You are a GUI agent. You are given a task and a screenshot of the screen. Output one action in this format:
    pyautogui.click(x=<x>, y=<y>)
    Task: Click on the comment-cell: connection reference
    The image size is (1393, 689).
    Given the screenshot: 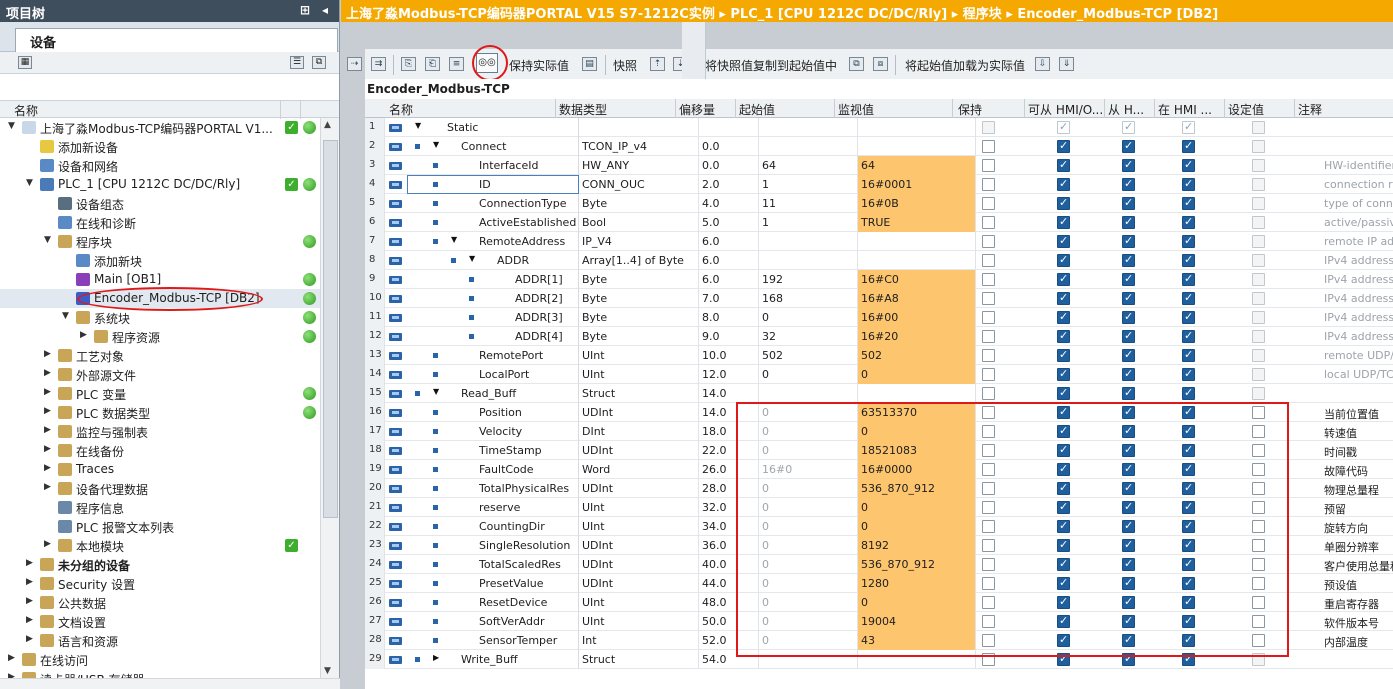 What is the action you would take?
    pyautogui.click(x=1357, y=184)
    